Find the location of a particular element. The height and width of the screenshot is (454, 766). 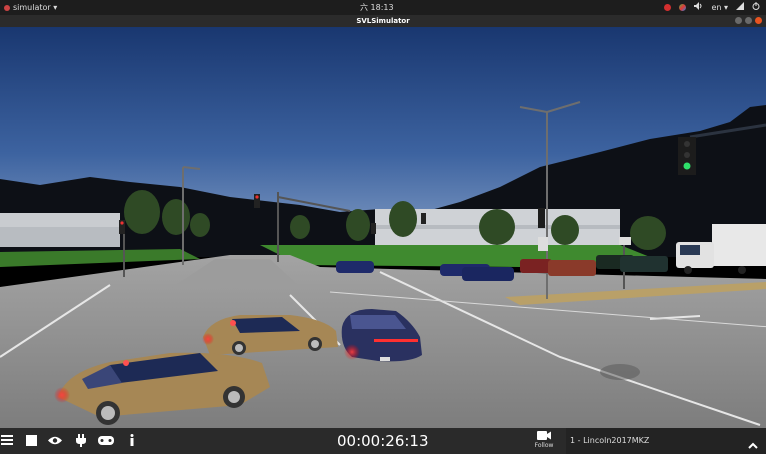

camera-icon is located at coordinates (544, 436).